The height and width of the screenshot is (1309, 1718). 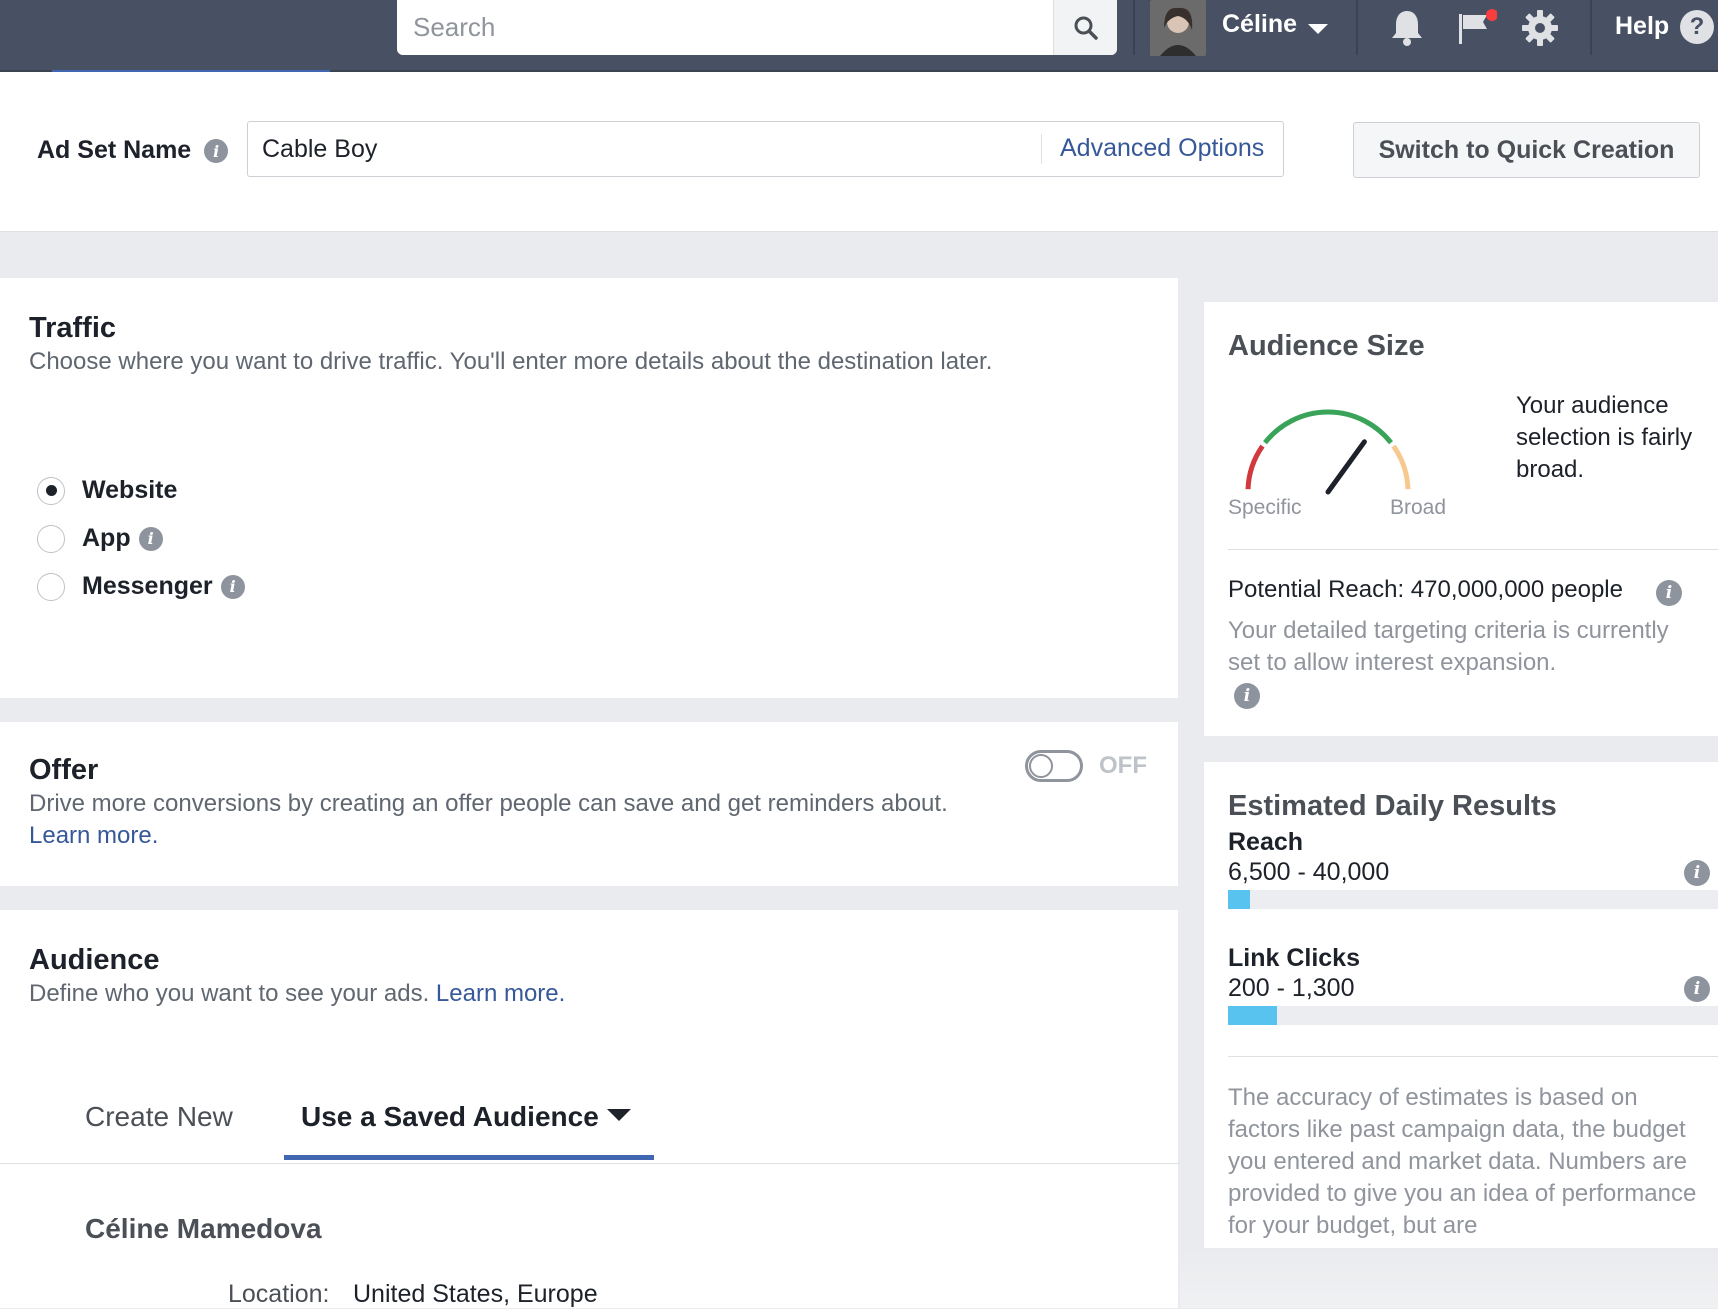 I want to click on ad-set-name-label: Ad Set Name i, so click(x=133, y=150).